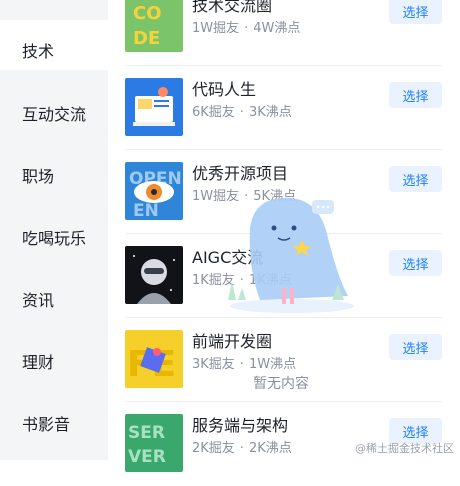 The width and height of the screenshot is (460, 486). Describe the element at coordinates (154, 275) in the screenshot. I see `aigc-icon` at that location.